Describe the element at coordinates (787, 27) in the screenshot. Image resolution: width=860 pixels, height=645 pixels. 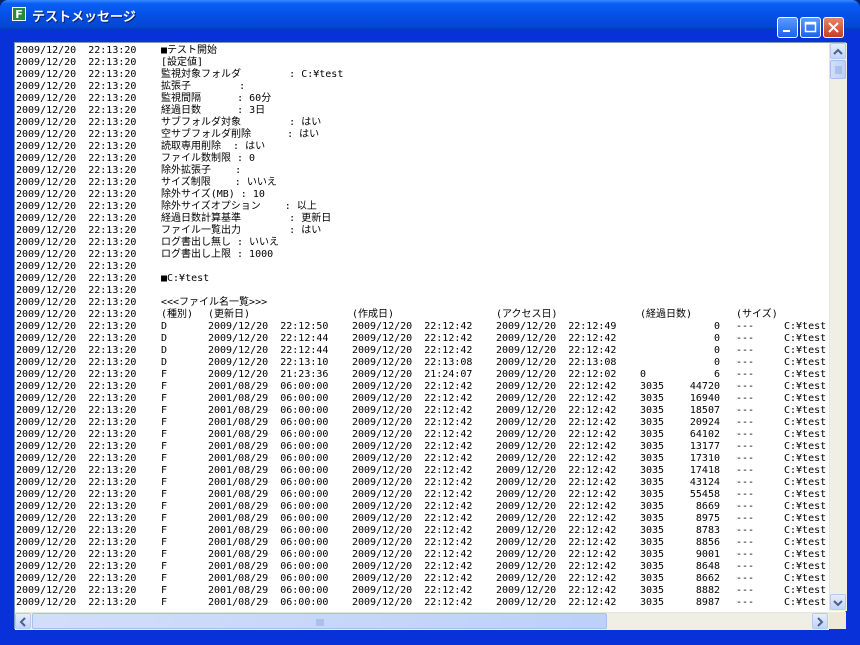
I see `minimize-button` at that location.